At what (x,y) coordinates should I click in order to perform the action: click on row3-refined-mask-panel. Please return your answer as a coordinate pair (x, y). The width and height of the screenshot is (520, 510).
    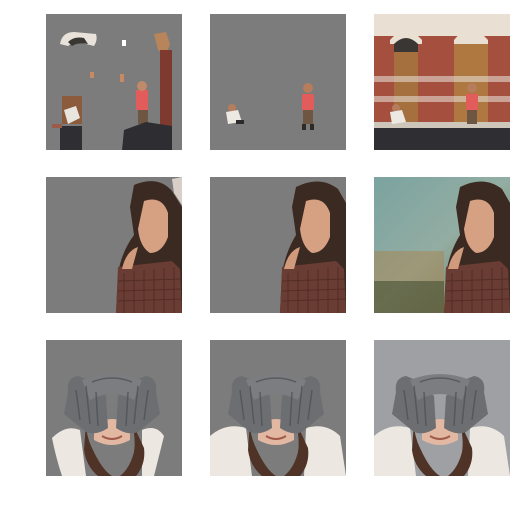
    Looking at the image, I should click on (278, 408).